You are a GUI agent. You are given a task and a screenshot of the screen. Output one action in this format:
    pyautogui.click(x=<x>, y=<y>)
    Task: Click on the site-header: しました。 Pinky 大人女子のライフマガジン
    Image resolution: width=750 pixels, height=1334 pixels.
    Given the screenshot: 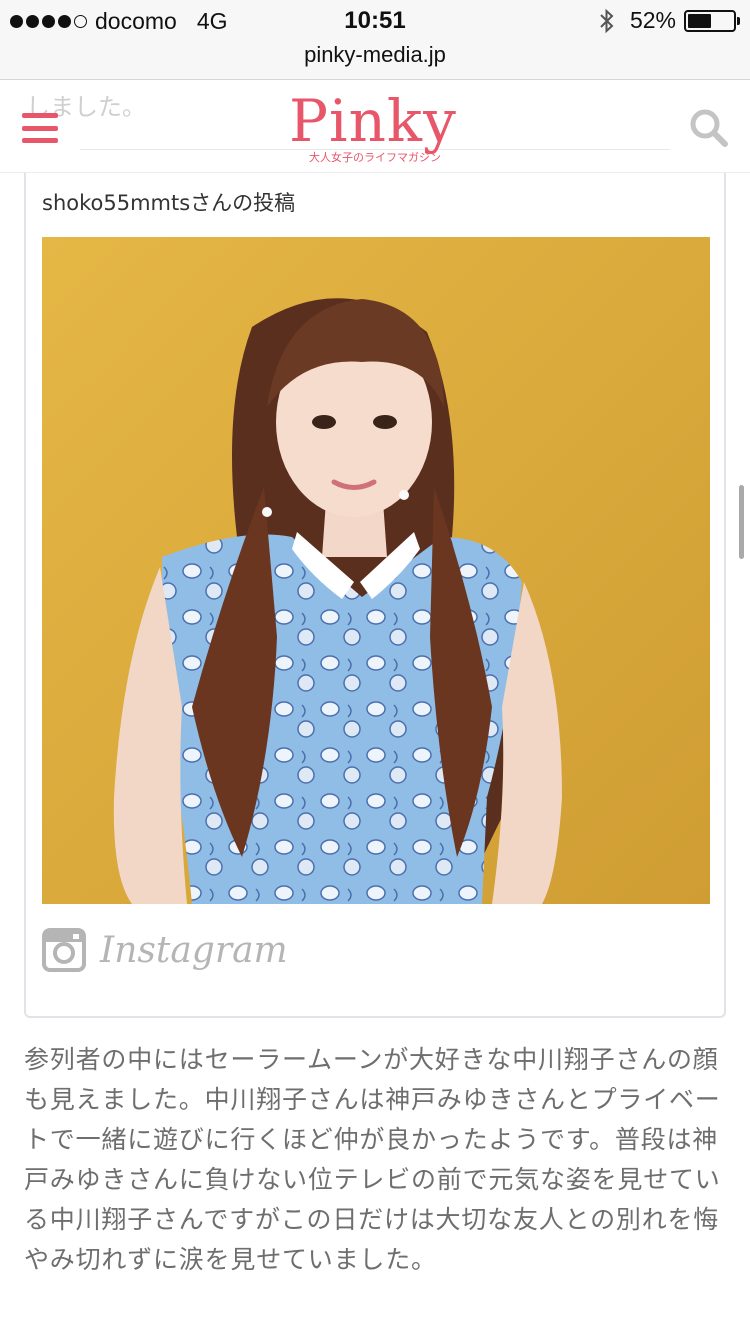 What is the action you would take?
    pyautogui.click(x=375, y=127)
    